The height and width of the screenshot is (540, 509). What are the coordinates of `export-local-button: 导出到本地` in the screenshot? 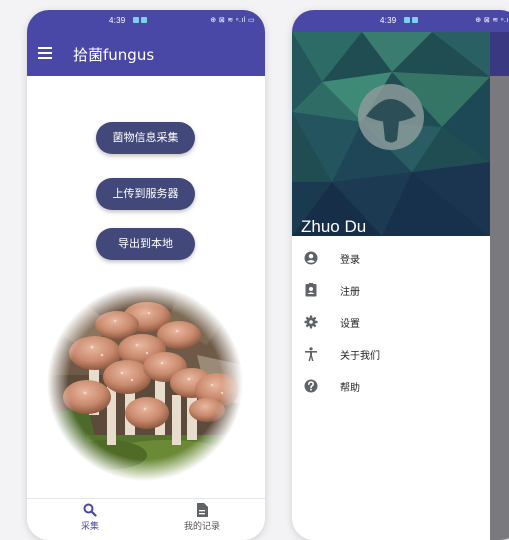 It's located at (145, 244).